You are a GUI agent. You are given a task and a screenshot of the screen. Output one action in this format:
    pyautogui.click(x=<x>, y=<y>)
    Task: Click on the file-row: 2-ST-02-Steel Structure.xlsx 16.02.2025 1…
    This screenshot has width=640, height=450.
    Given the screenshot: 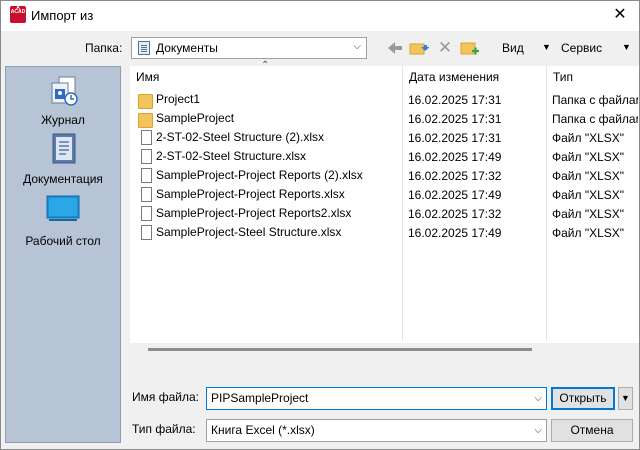 What is the action you would take?
    pyautogui.click(x=384, y=156)
    